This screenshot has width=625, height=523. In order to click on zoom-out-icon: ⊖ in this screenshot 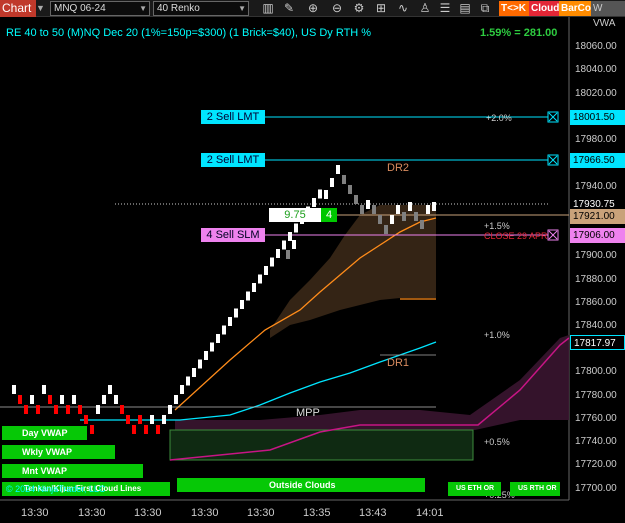, I will do `click(337, 8)`.